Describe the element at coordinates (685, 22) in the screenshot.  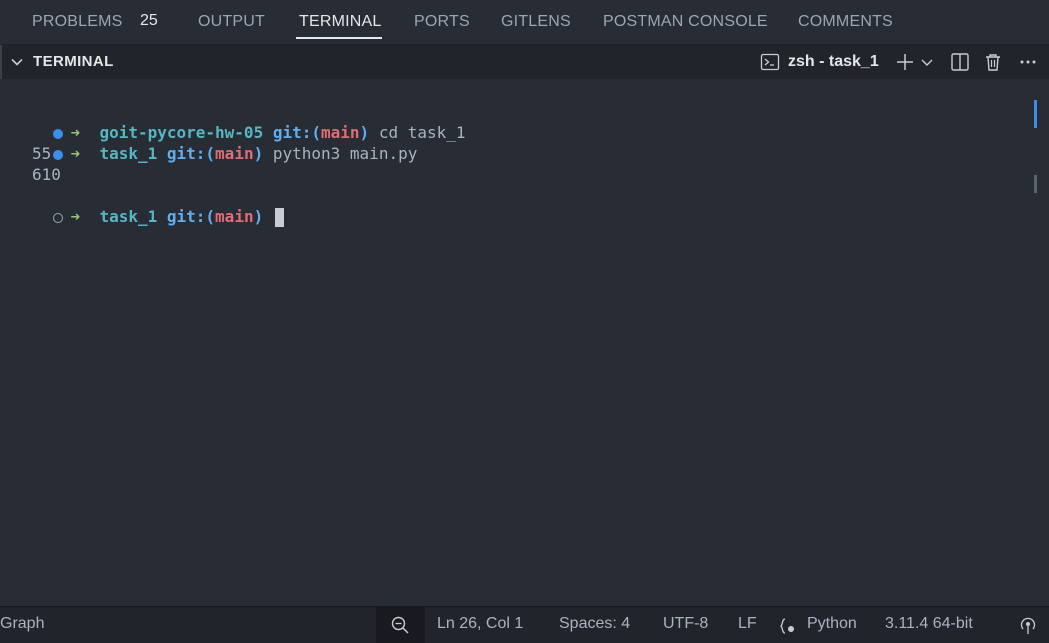
I see `tab-postman-console: POSTMAN CONSOLE` at that location.